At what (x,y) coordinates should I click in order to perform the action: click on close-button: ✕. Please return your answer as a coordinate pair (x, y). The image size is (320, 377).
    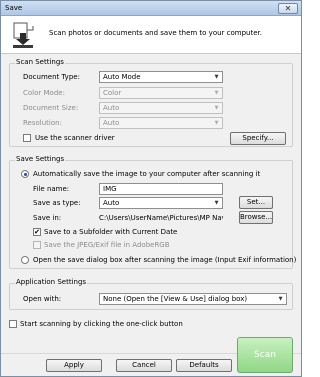
    Looking at the image, I should click on (288, 8).